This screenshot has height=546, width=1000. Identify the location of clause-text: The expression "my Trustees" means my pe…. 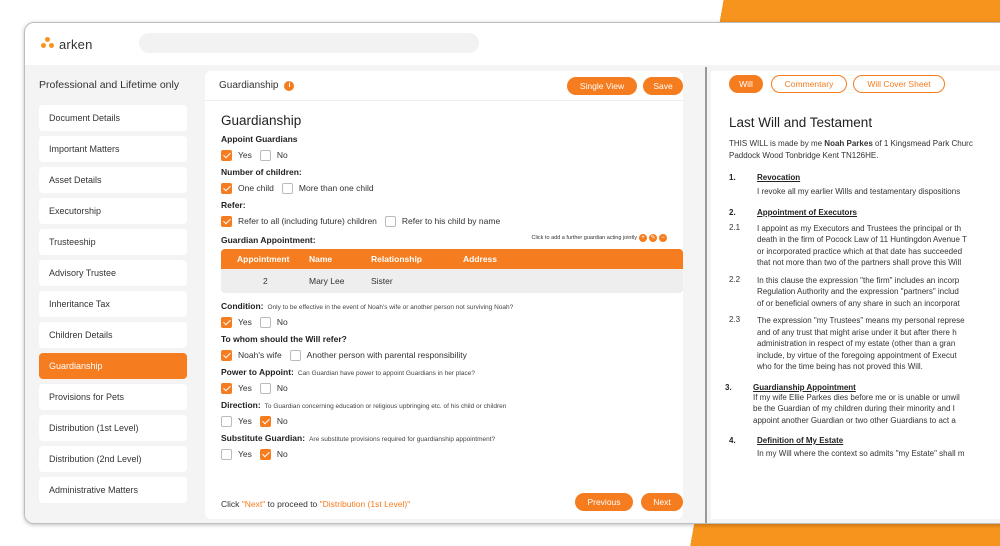
(861, 343).